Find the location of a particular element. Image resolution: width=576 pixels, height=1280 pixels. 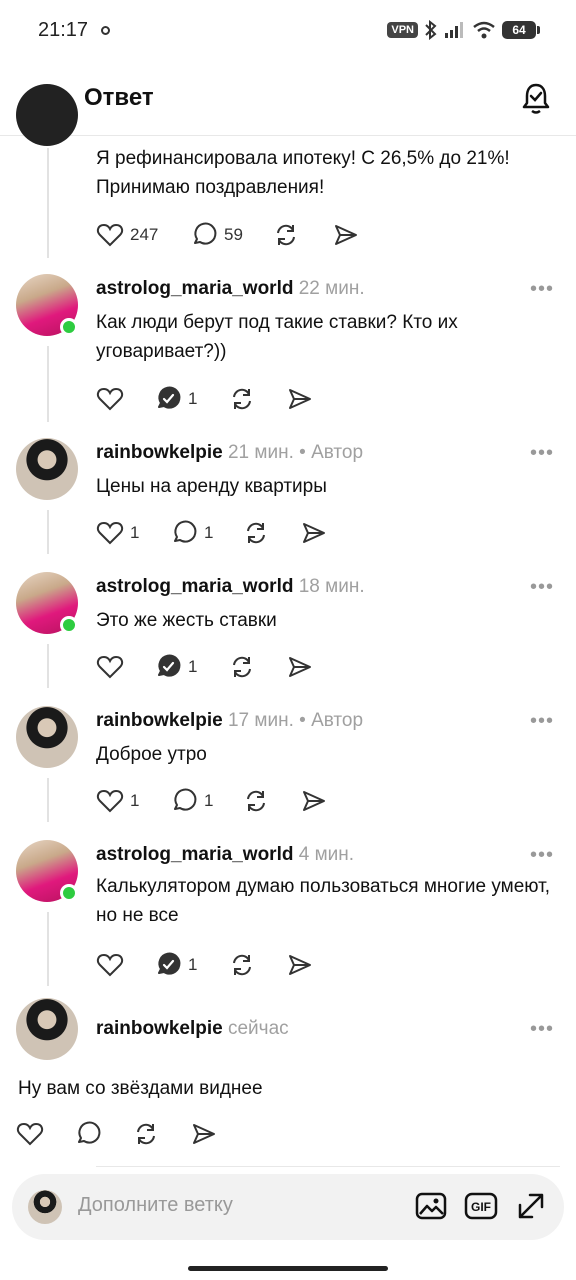

status-time: 21:17 is located at coordinates (63, 30).